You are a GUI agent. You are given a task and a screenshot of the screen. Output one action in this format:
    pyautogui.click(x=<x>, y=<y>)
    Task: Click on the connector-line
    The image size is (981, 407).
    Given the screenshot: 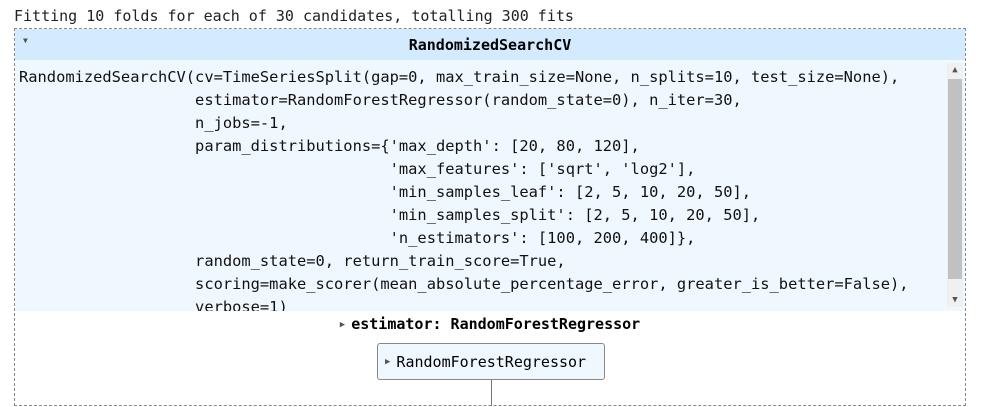 What is the action you would take?
    pyautogui.click(x=491, y=393)
    